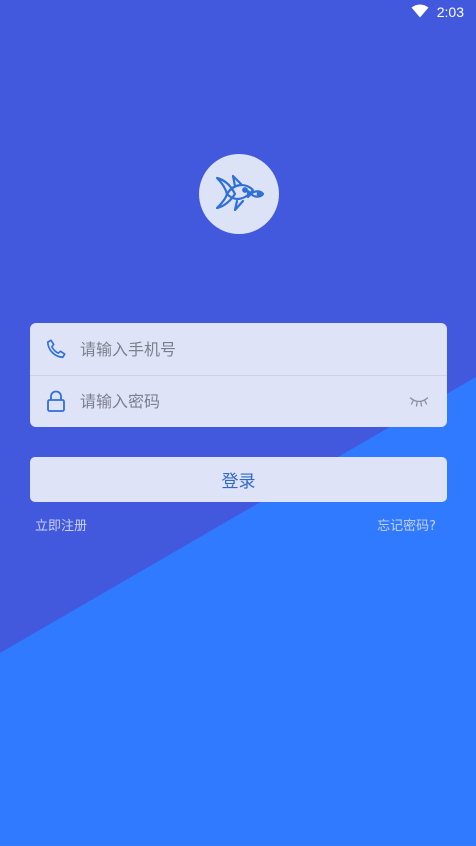  Describe the element at coordinates (420, 12) in the screenshot. I see `wifi-icon` at that location.